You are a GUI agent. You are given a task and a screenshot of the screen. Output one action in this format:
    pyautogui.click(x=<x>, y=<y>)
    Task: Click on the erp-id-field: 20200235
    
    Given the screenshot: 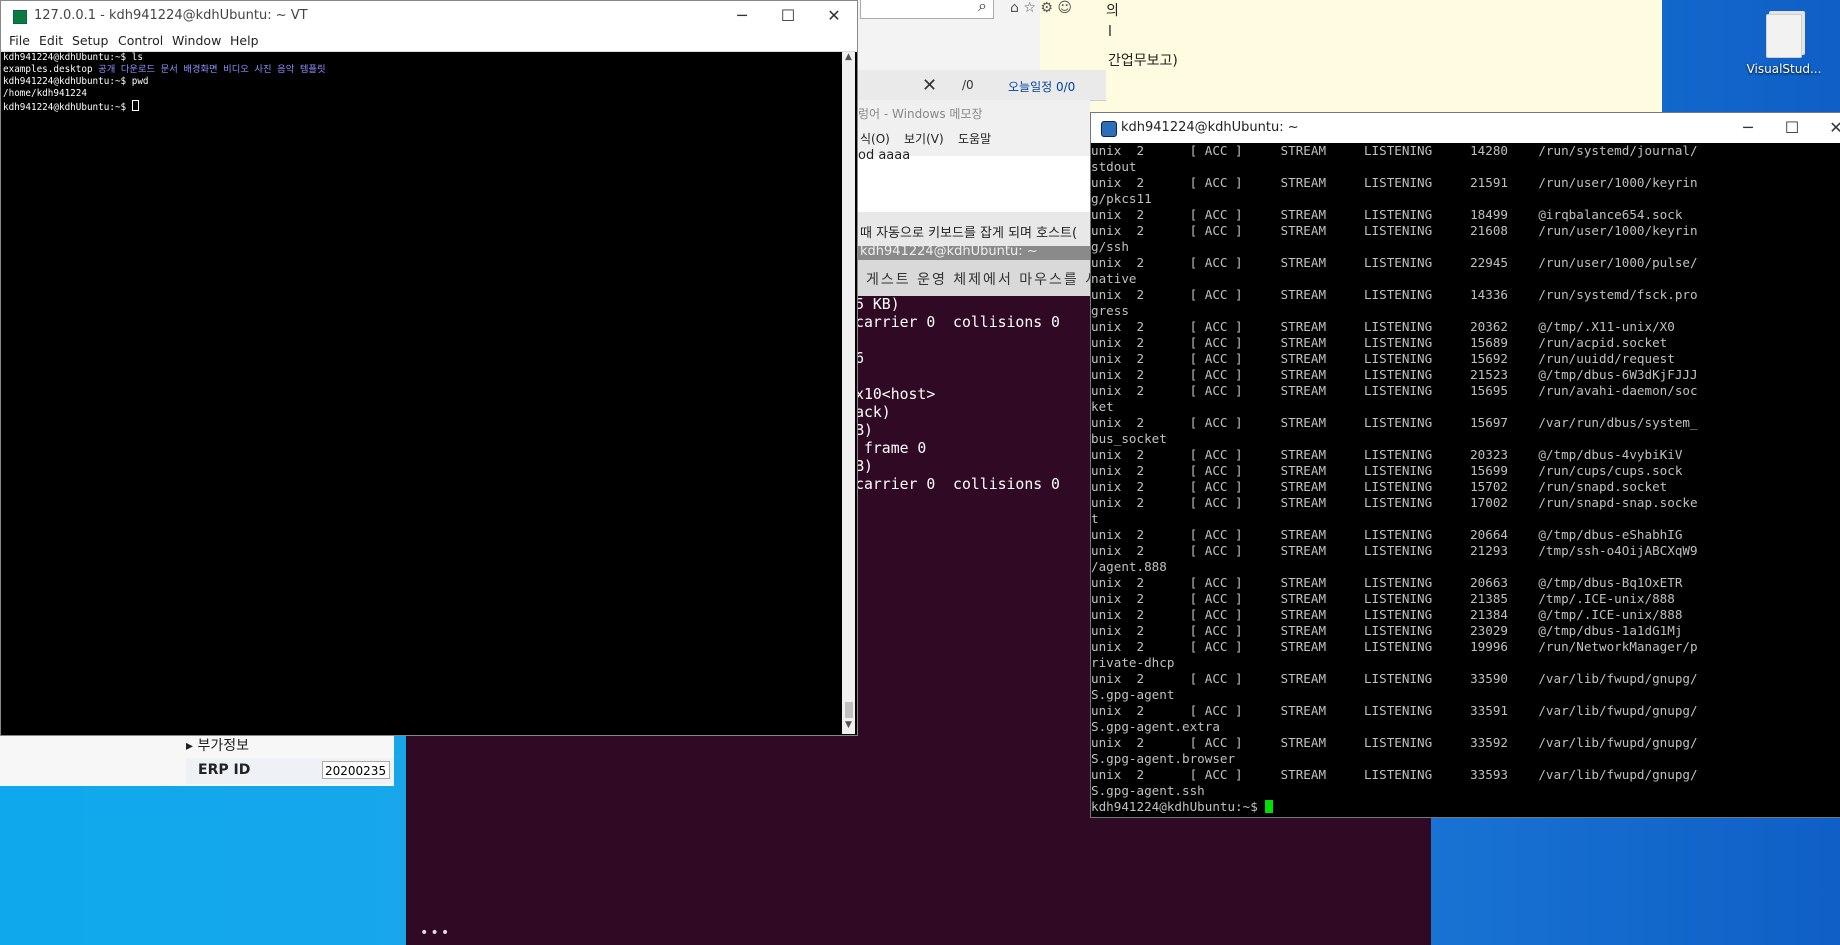 What is the action you would take?
    pyautogui.click(x=356, y=770)
    